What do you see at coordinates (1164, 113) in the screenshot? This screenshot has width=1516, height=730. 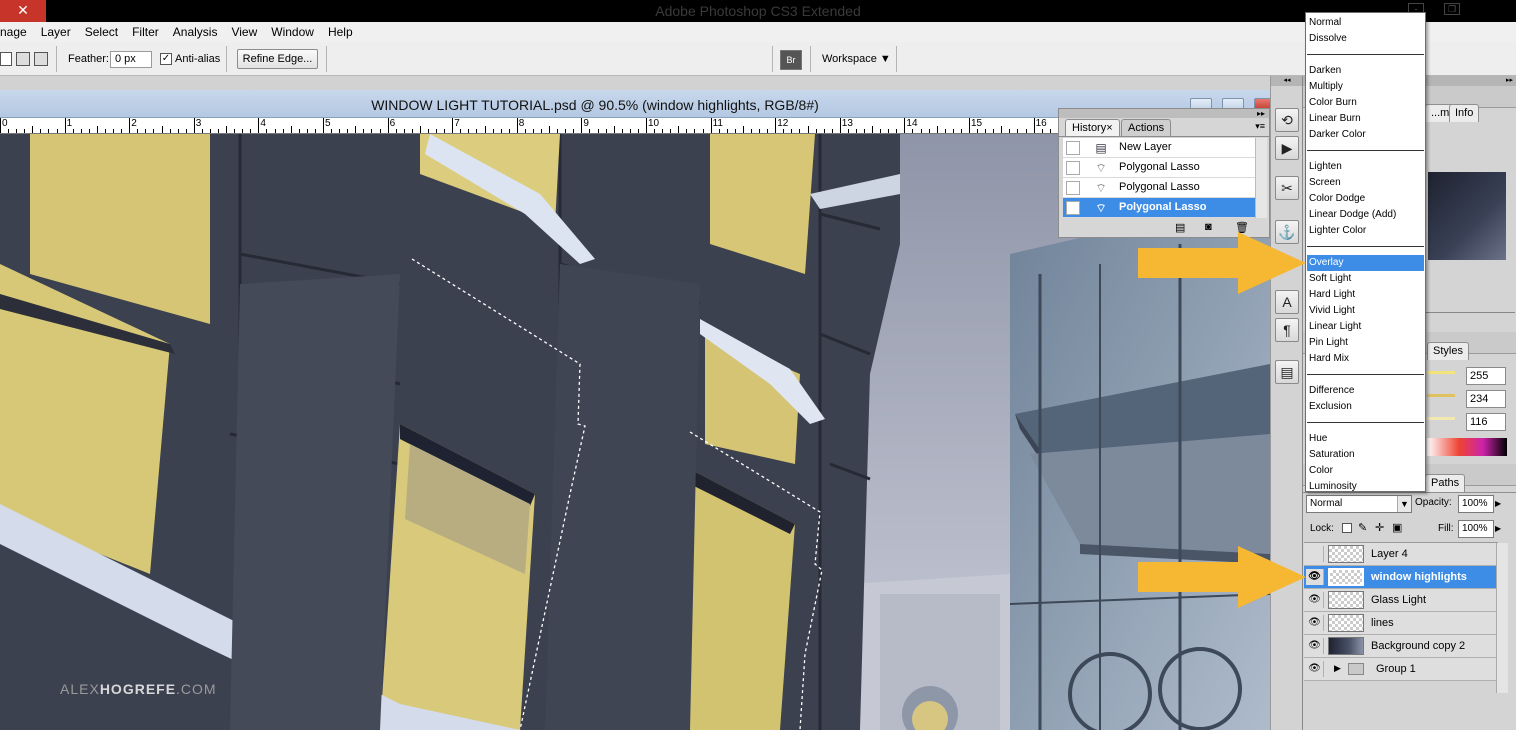 I see `history-panel-grip` at bounding box center [1164, 113].